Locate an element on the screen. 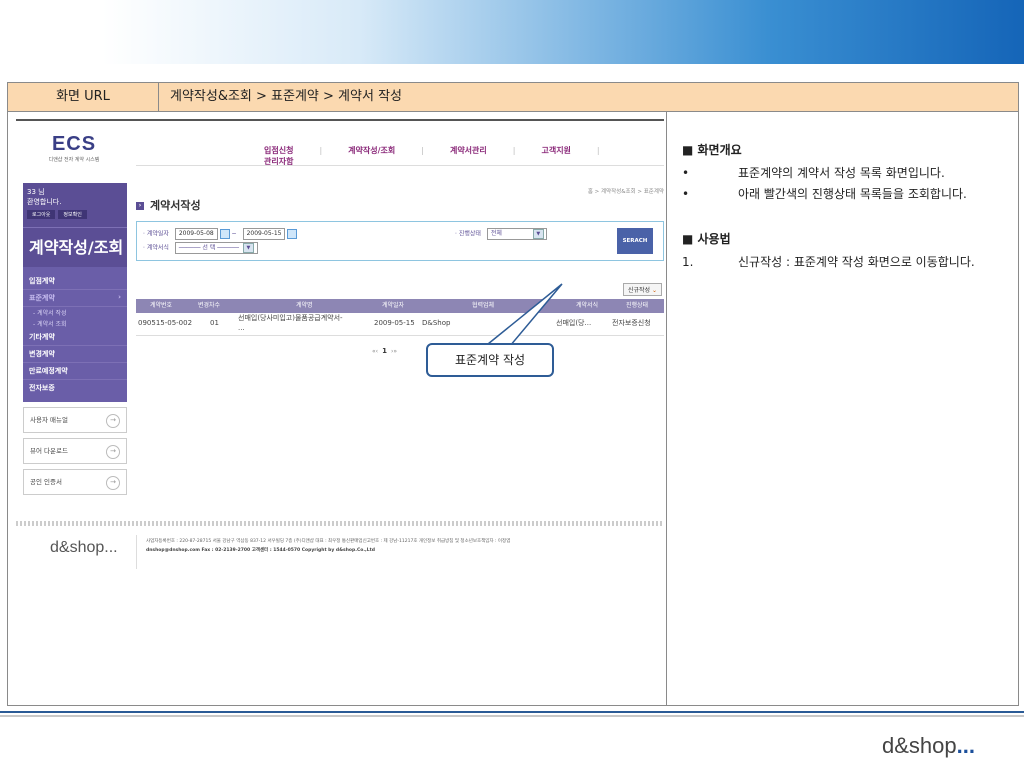 The width and height of the screenshot is (1024, 768). search-button: SERACH is located at coordinates (635, 241).